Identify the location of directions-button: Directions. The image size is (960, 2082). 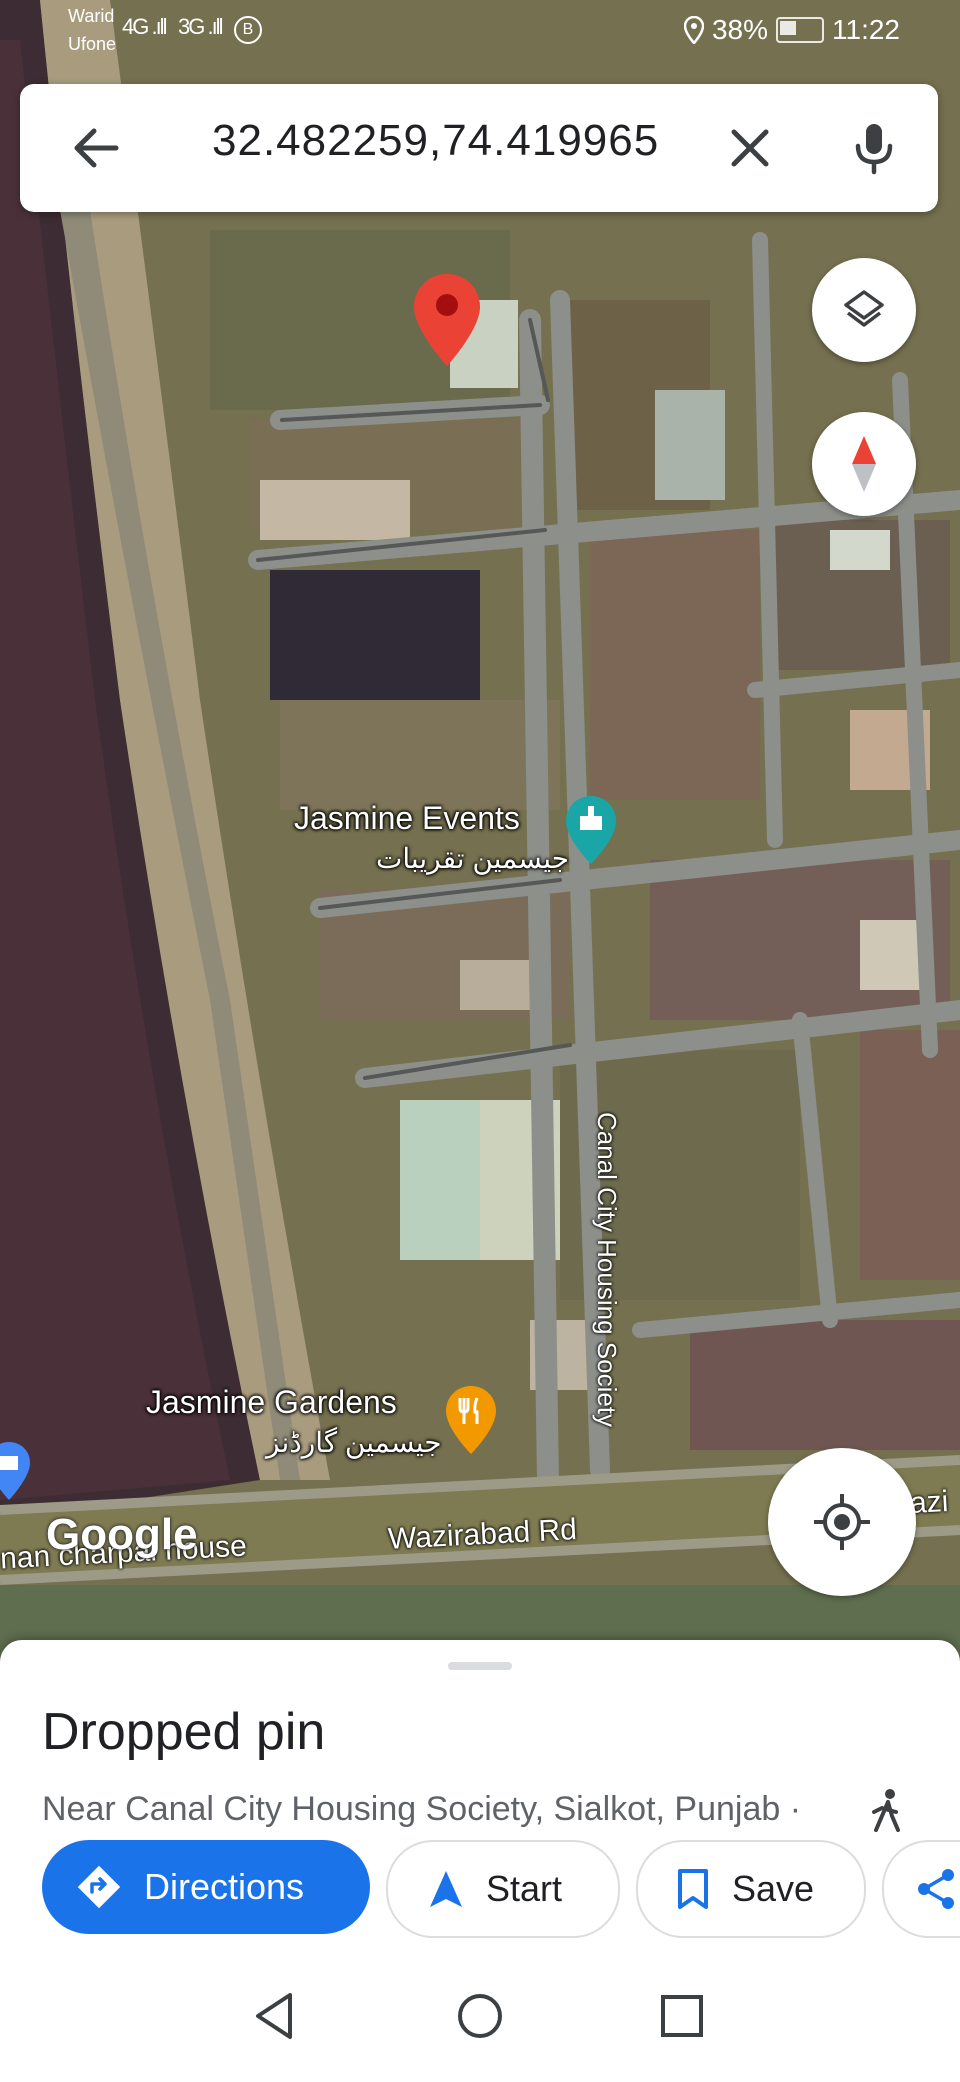
(206, 1887).